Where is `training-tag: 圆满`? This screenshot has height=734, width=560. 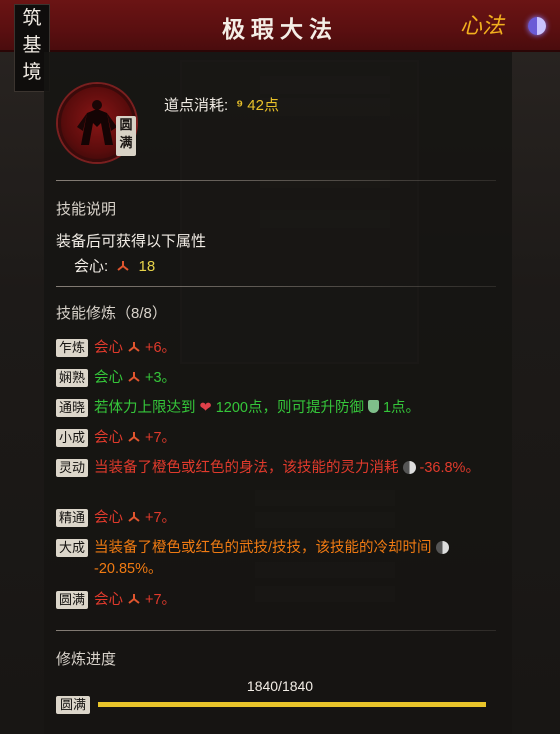 training-tag: 圆满 is located at coordinates (72, 600).